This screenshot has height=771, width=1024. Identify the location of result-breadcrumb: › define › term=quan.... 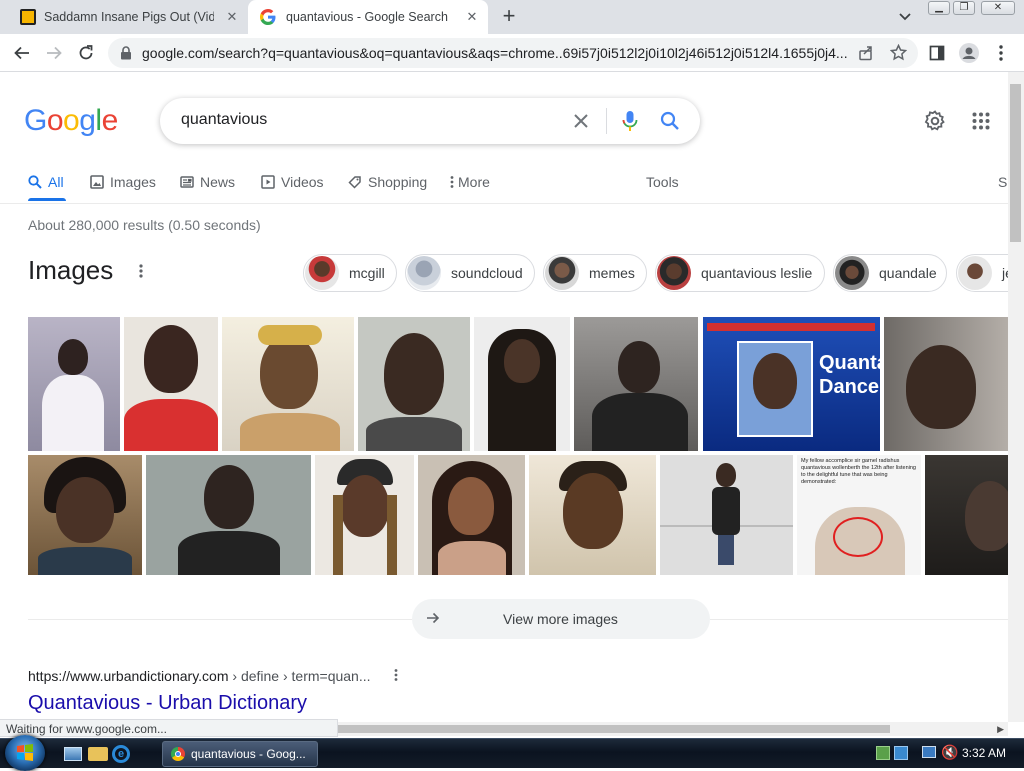
(299, 676).